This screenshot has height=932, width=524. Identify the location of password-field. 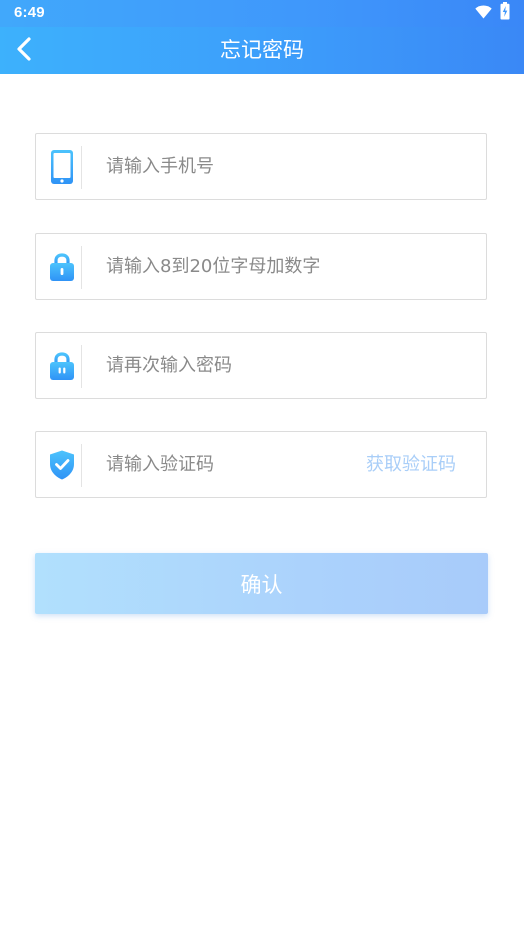
(261, 266).